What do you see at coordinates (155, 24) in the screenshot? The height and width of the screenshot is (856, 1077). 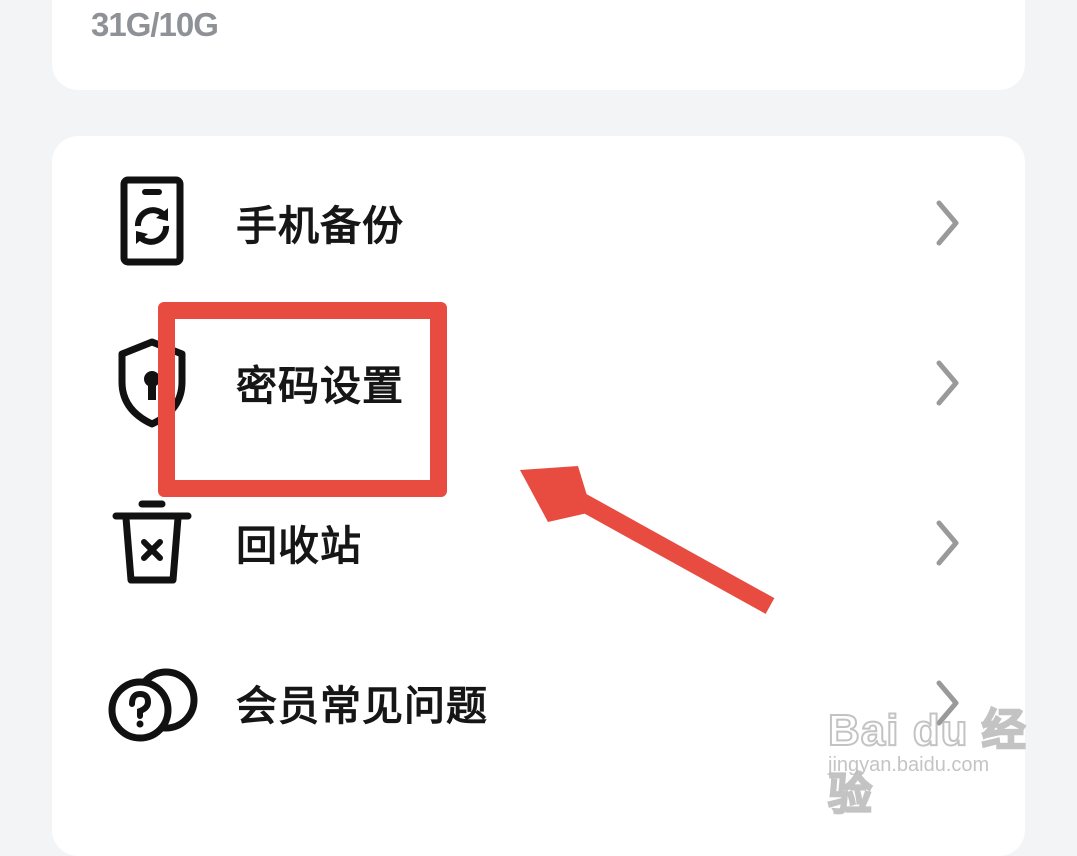 I see `storage-usage-text: 31G/10G` at bounding box center [155, 24].